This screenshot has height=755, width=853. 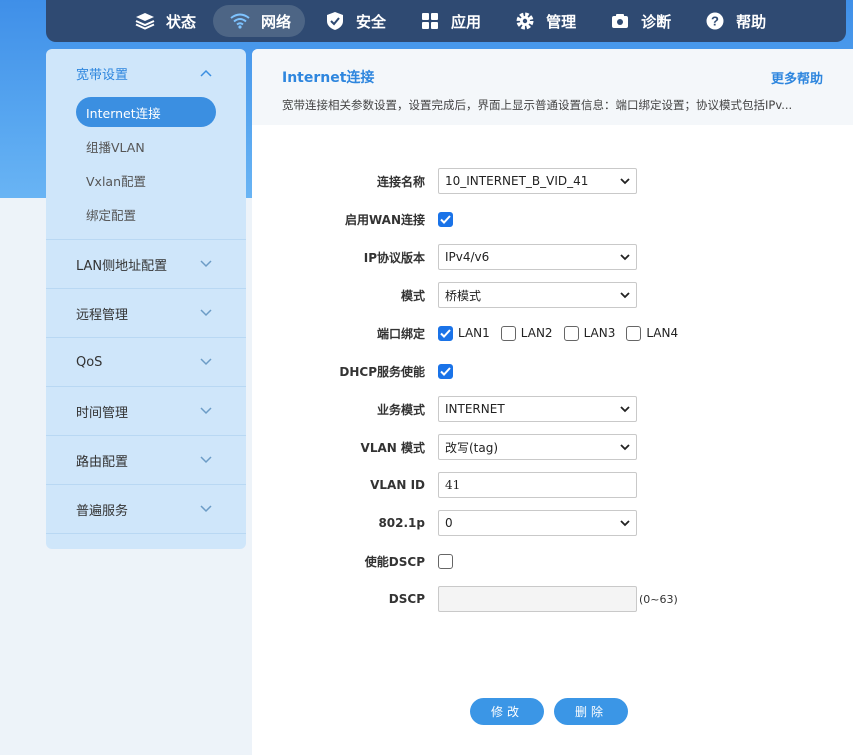 What do you see at coordinates (467, 257) in the screenshot?
I see `select-value: IPv4/v6` at bounding box center [467, 257].